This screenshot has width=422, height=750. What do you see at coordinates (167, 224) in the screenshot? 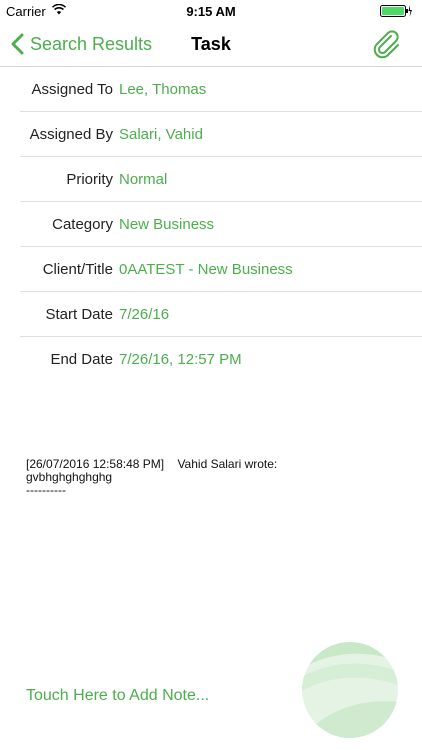
I see `detail-value: New Business` at bounding box center [167, 224].